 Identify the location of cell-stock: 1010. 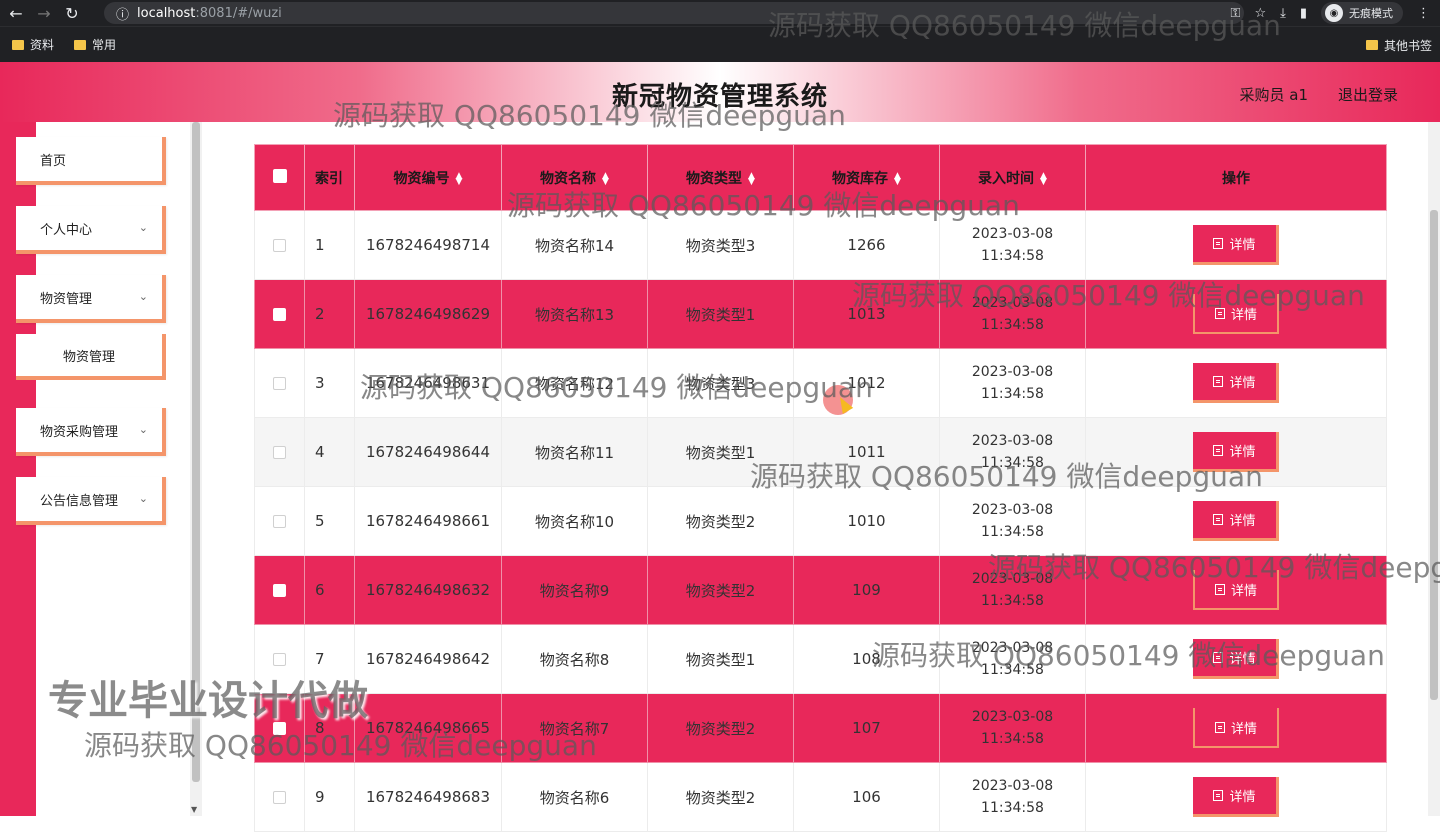
(866, 521).